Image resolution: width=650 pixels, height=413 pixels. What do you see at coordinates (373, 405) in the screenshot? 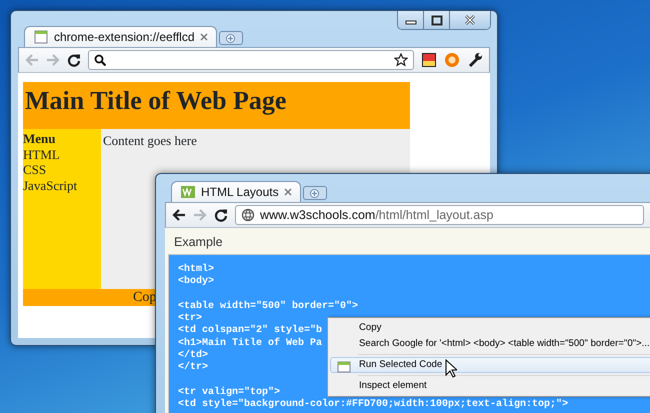
I see `code-line: <td style="background-color:#FFD700;width:100px;text-align:top;">` at bounding box center [373, 405].